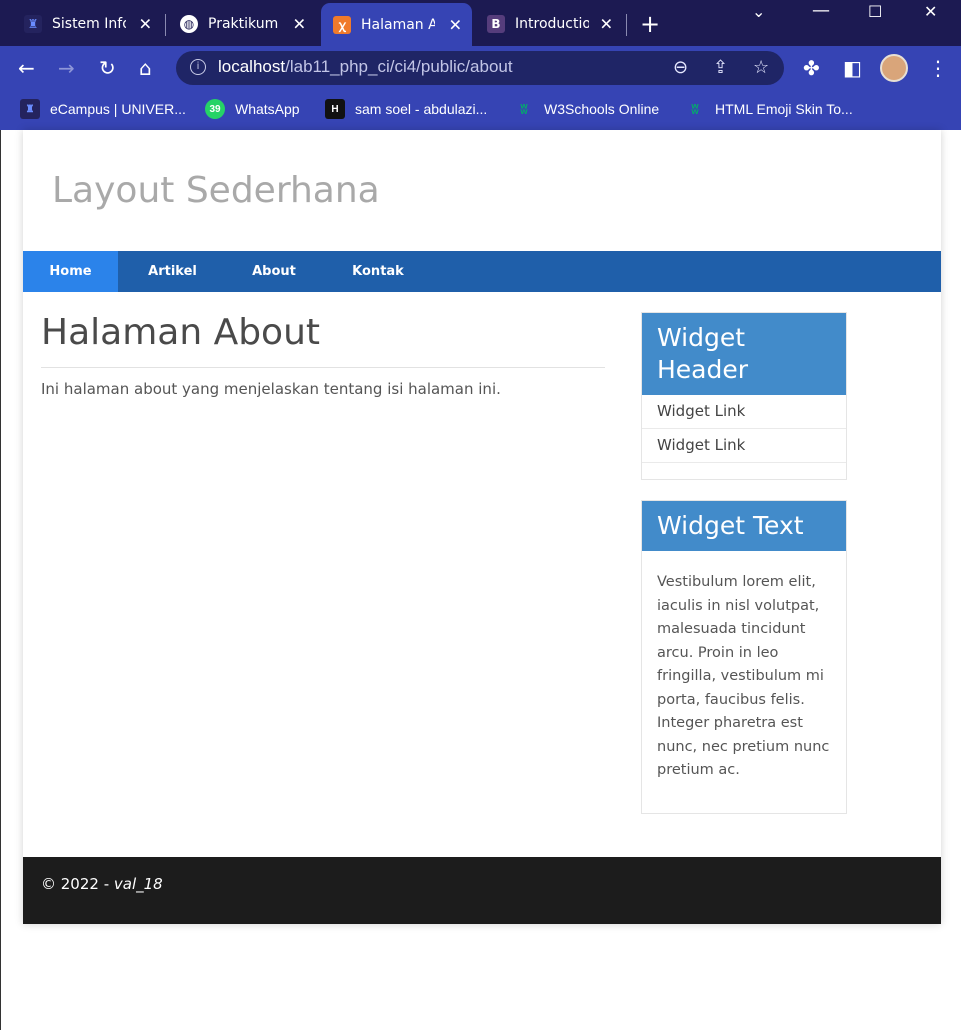 The image size is (961, 1030). Describe the element at coordinates (26, 68) in the screenshot. I see `back-arrow-icon: ←` at that location.